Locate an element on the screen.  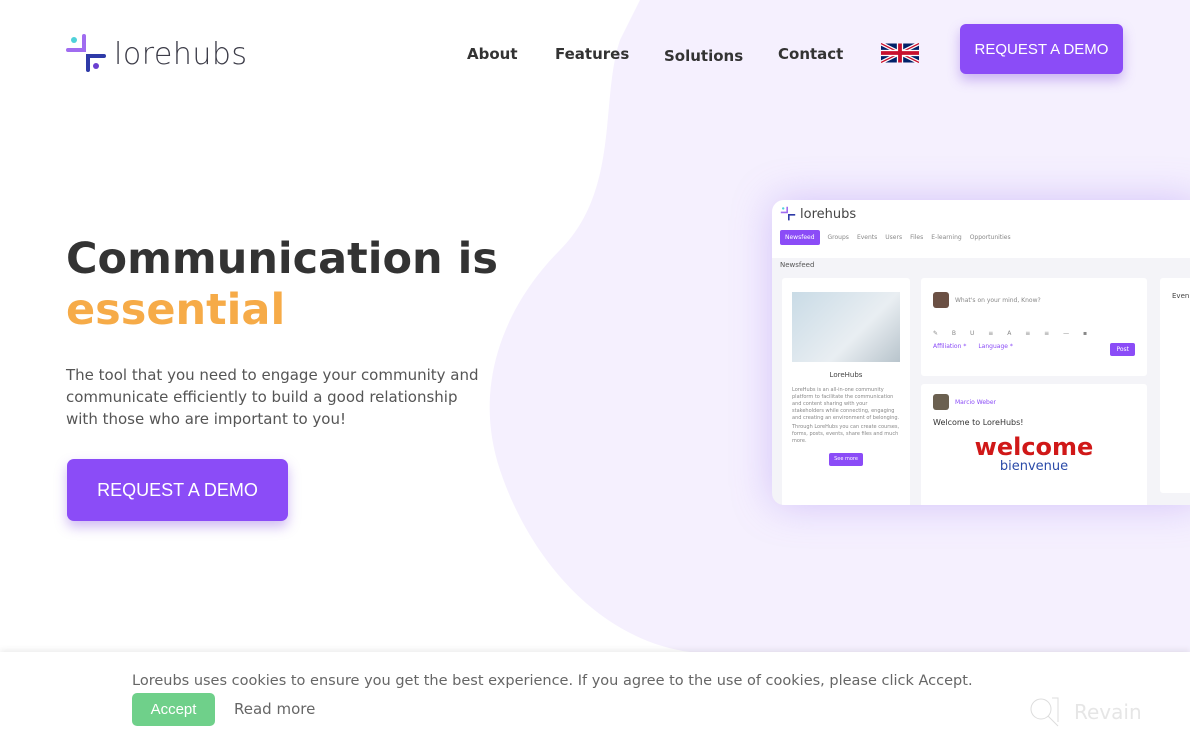
wordcloud-main: welcome is located at coordinates (1034, 447).